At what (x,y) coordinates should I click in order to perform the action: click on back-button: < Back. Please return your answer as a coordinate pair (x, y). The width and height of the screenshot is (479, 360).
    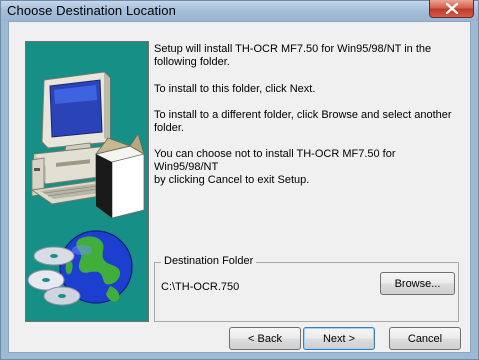
    Looking at the image, I should click on (265, 338).